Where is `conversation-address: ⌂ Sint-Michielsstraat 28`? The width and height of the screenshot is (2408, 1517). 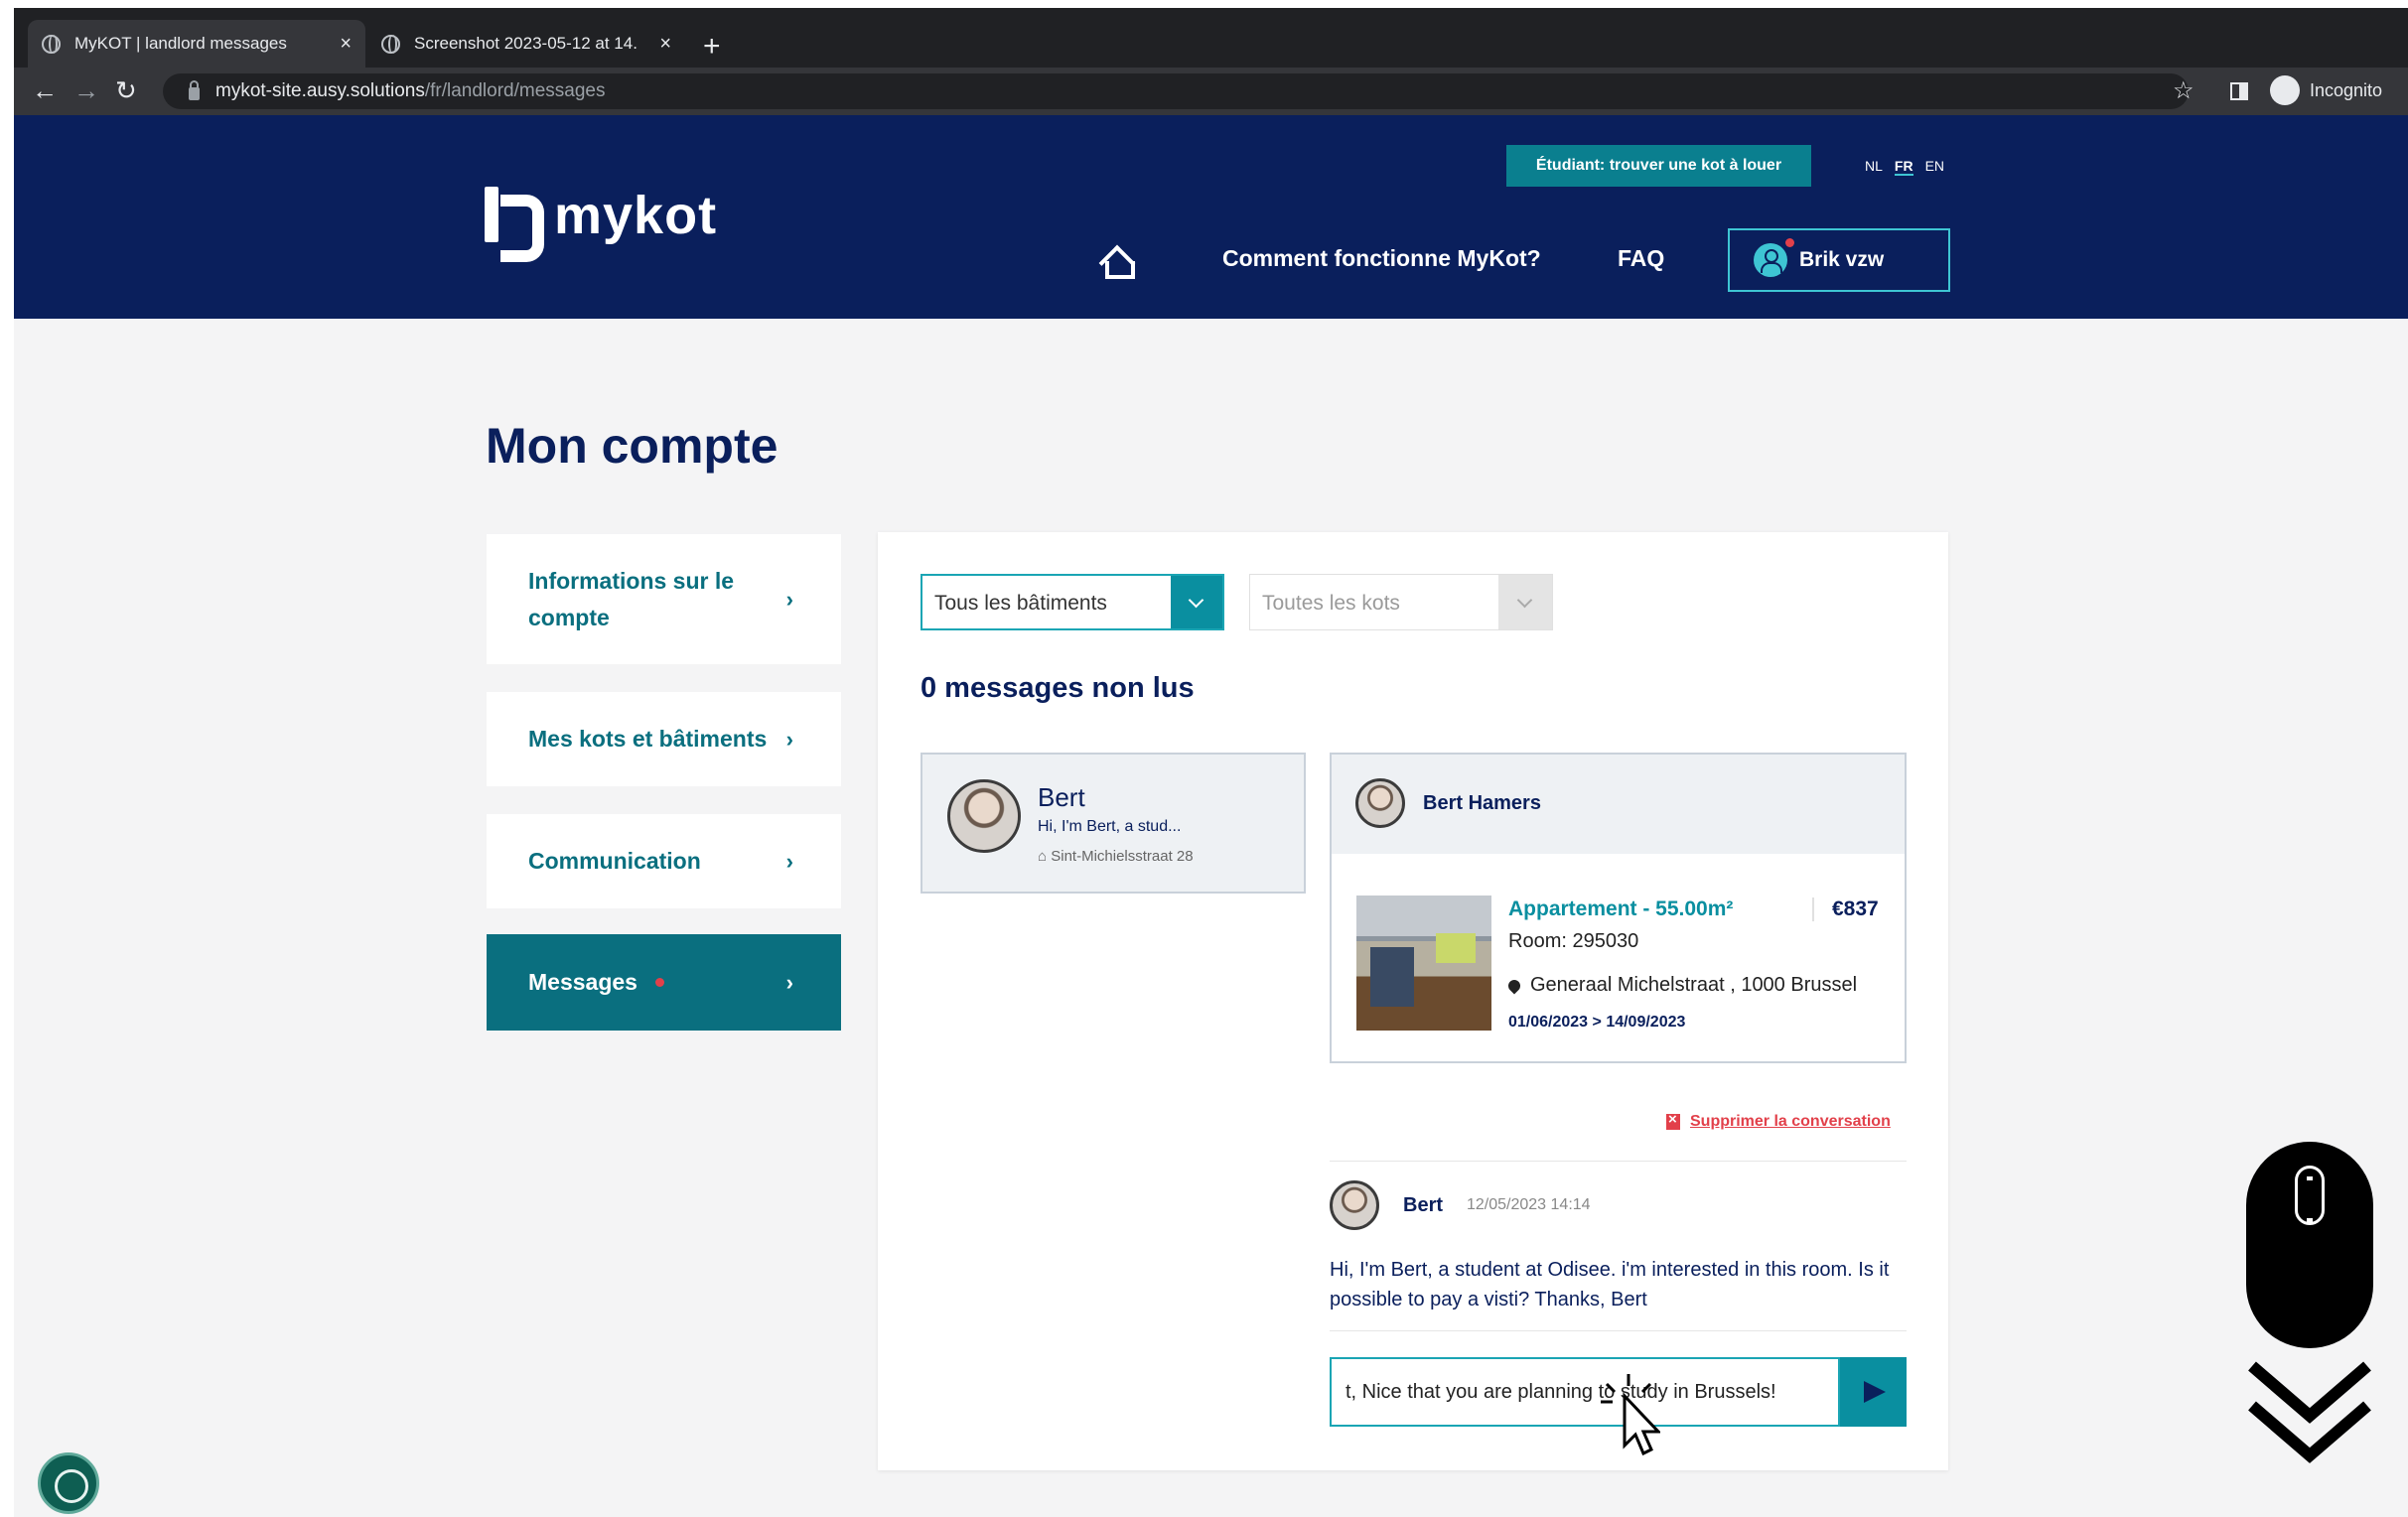
conversation-address: ⌂ Sint-Michielsstraat 28 is located at coordinates (1116, 856).